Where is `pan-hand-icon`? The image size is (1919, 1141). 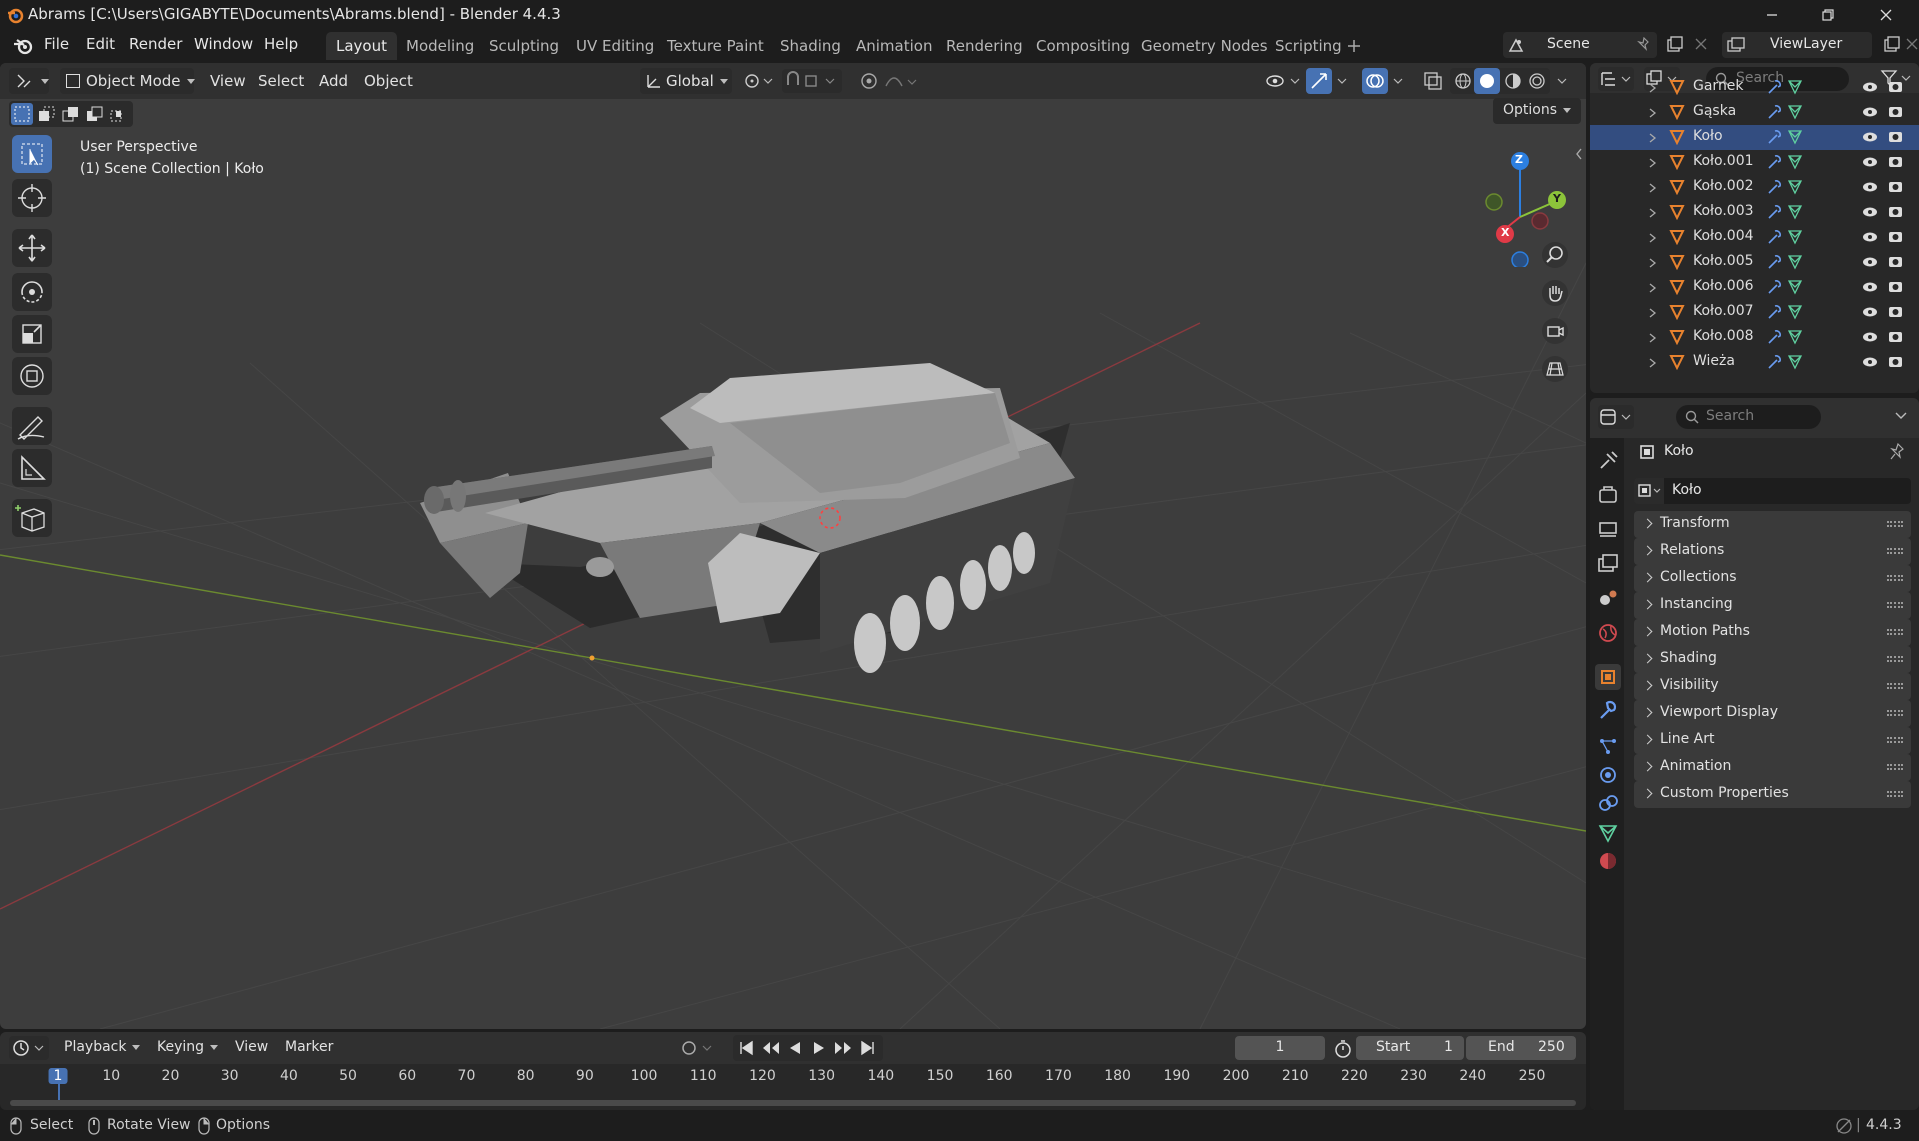 pan-hand-icon is located at coordinates (1555, 293).